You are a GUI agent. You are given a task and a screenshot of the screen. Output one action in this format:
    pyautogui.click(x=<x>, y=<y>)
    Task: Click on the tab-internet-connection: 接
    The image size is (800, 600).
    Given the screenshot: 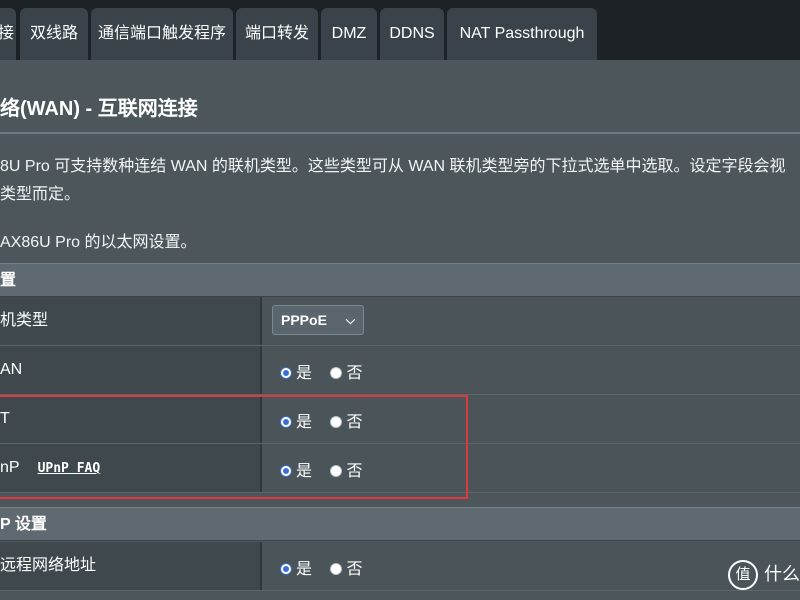 What is the action you would take?
    pyautogui.click(x=8, y=34)
    